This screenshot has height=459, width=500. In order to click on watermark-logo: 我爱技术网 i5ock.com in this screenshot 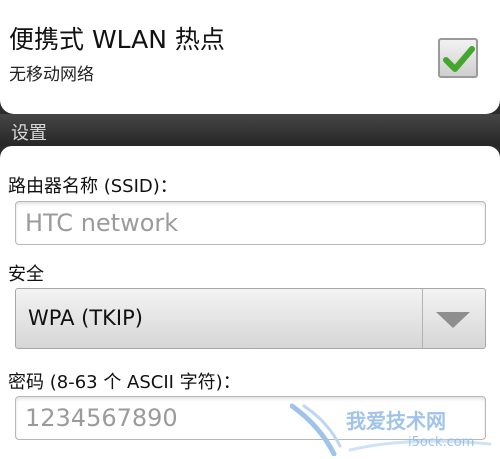, I will do `click(391, 429)`.